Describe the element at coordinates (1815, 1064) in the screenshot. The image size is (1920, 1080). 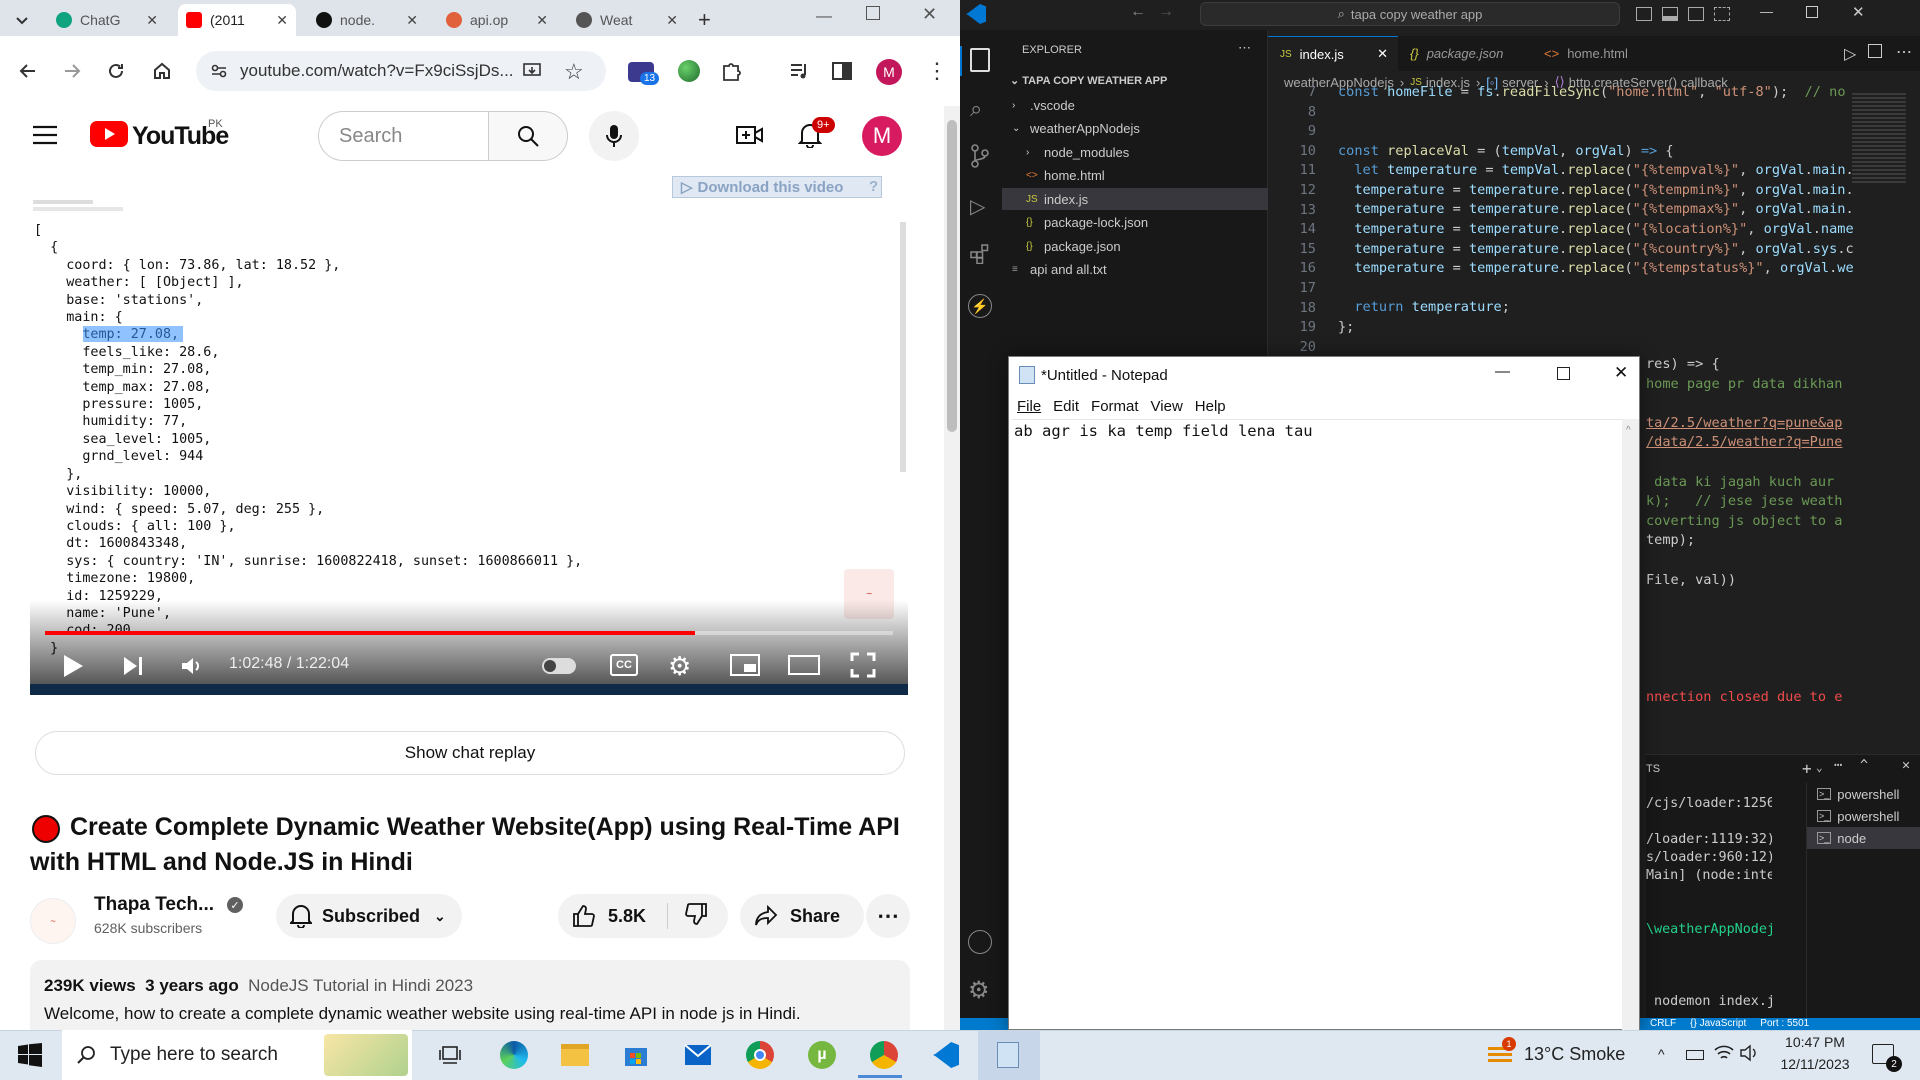
I see `clock-date: 12/11/2023` at that location.